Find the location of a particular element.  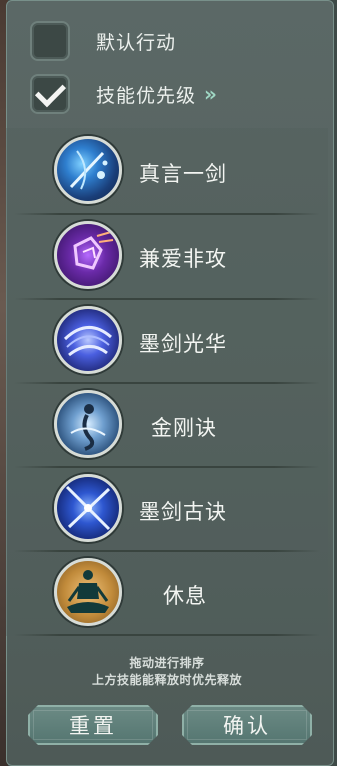

skill-label: 墨剑古诀 is located at coordinates (183, 512).